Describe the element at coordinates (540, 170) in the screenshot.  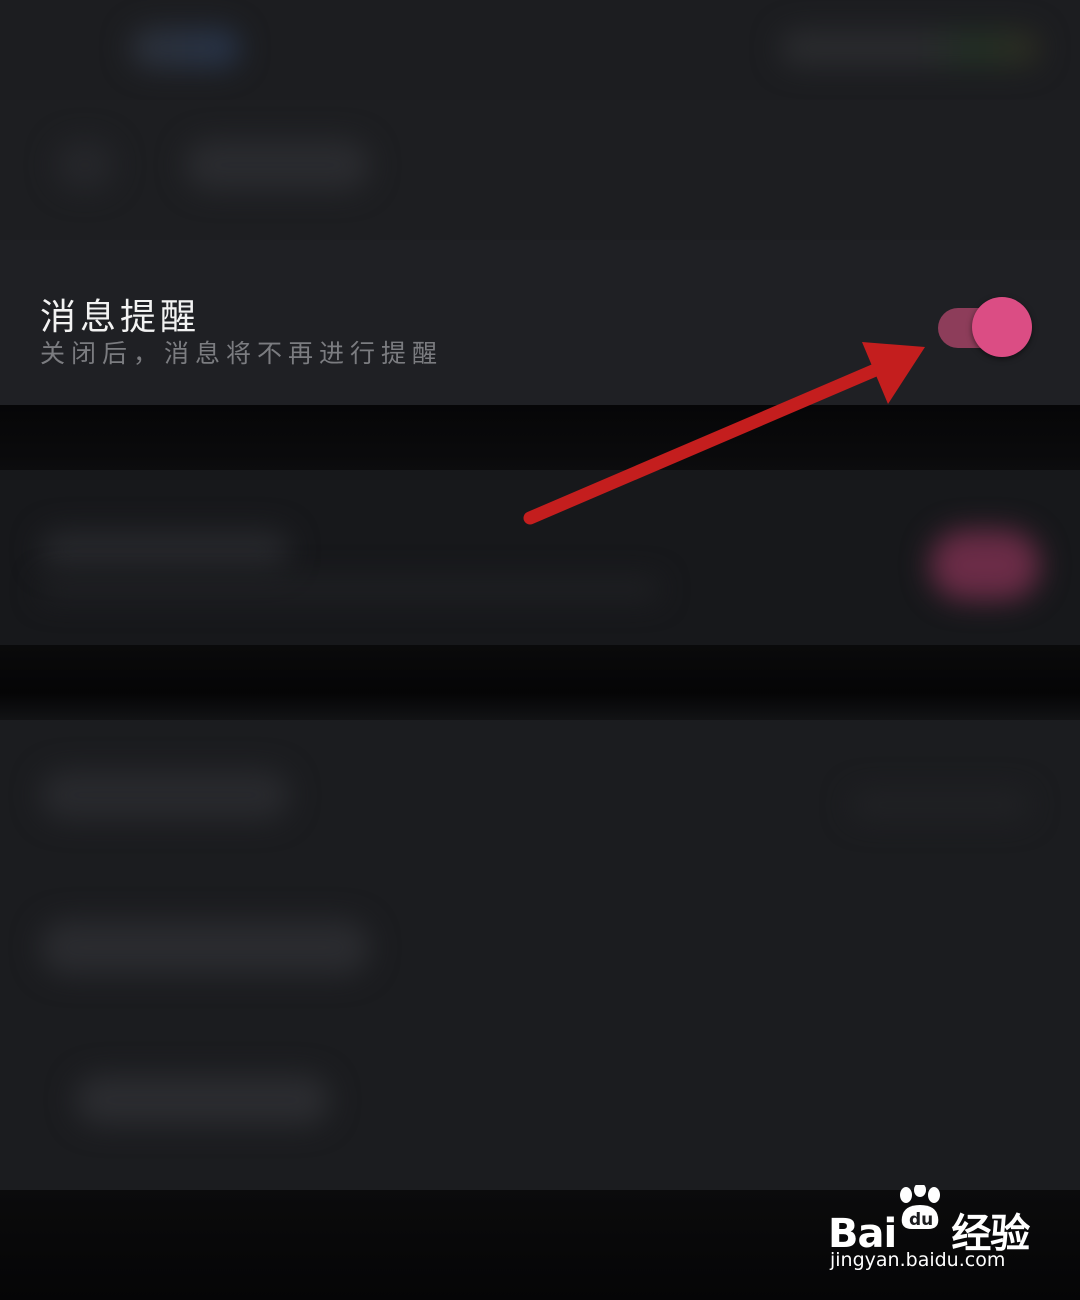
I see `app-header` at that location.